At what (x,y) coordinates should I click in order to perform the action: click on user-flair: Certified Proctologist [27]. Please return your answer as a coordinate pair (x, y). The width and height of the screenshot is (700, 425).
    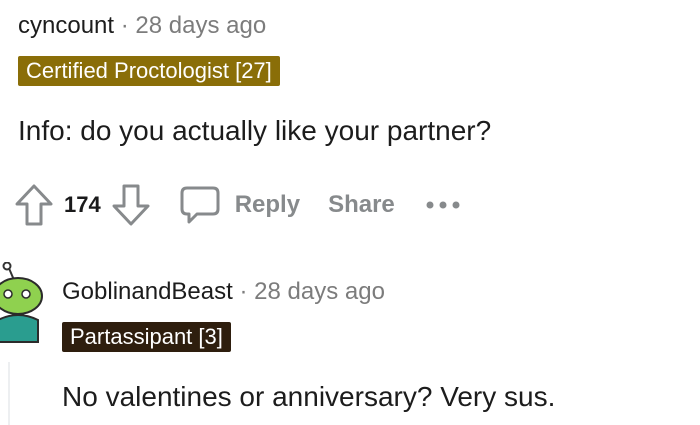
    Looking at the image, I should click on (149, 71).